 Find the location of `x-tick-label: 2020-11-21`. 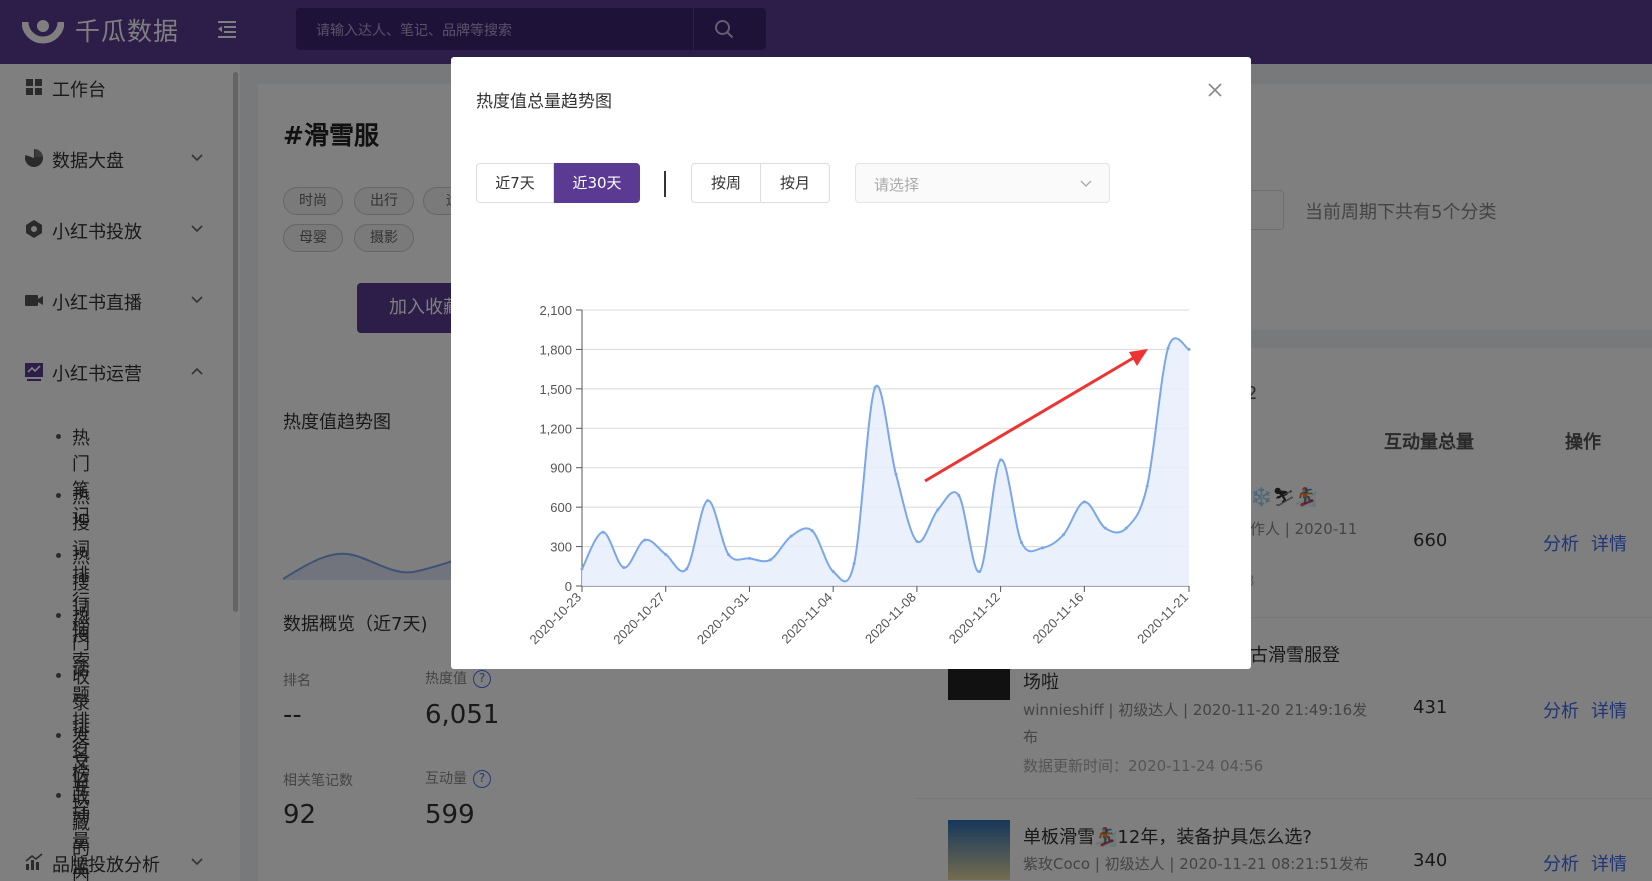

x-tick-label: 2020-11-21 is located at coordinates (1162, 618).